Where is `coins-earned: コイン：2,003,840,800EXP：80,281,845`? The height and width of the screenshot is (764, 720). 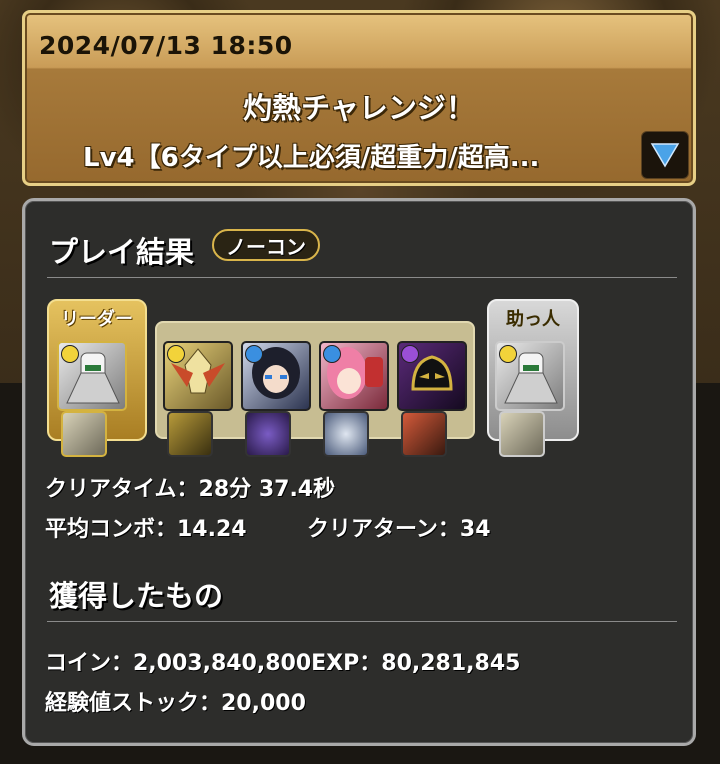
coins-earned: コイン：2,003,840,800EXP：80,281,845 is located at coordinates (282, 661).